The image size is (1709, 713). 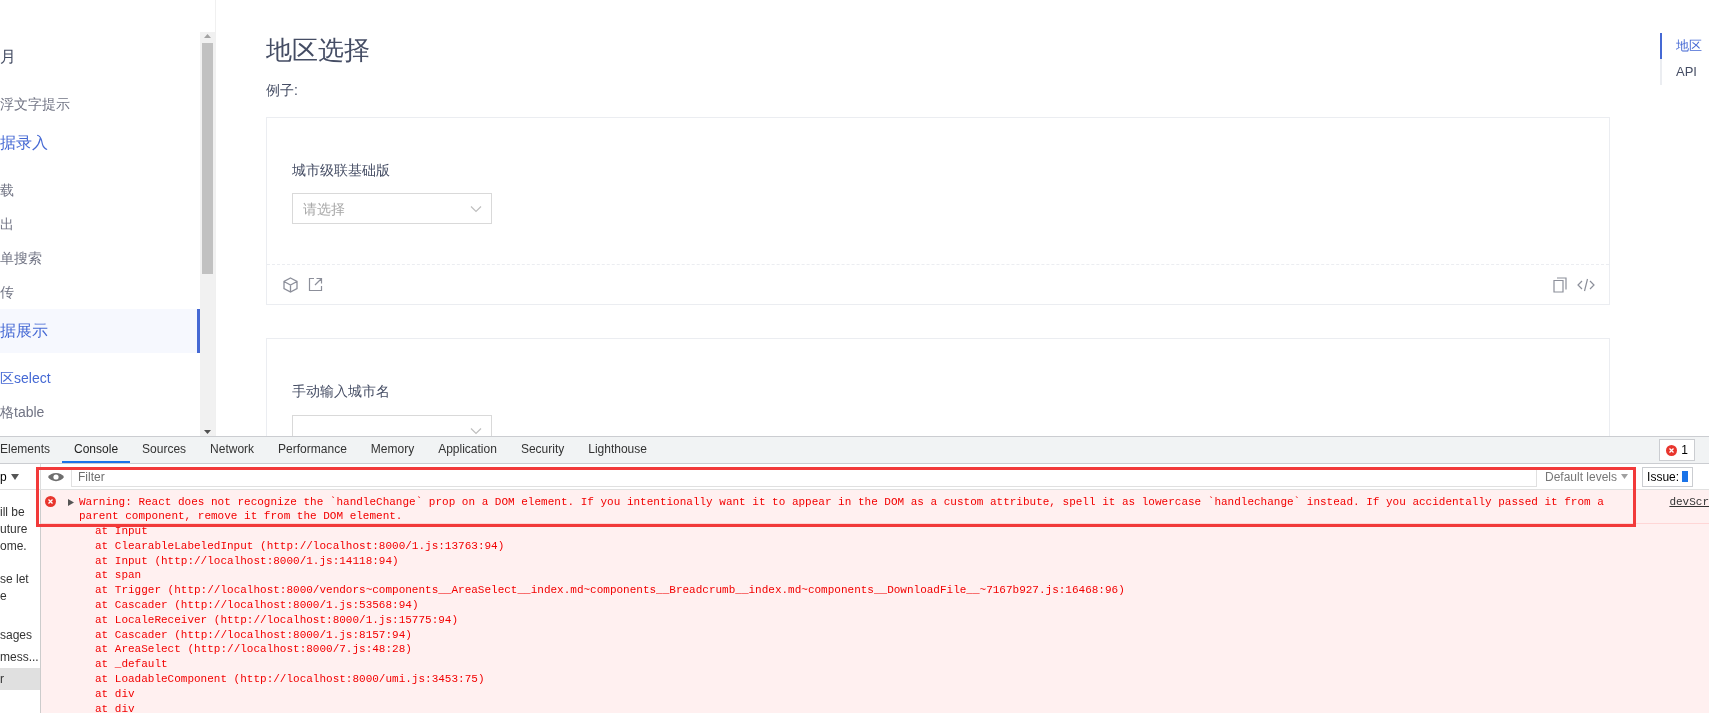 I want to click on external-link-icon, so click(x=315, y=285).